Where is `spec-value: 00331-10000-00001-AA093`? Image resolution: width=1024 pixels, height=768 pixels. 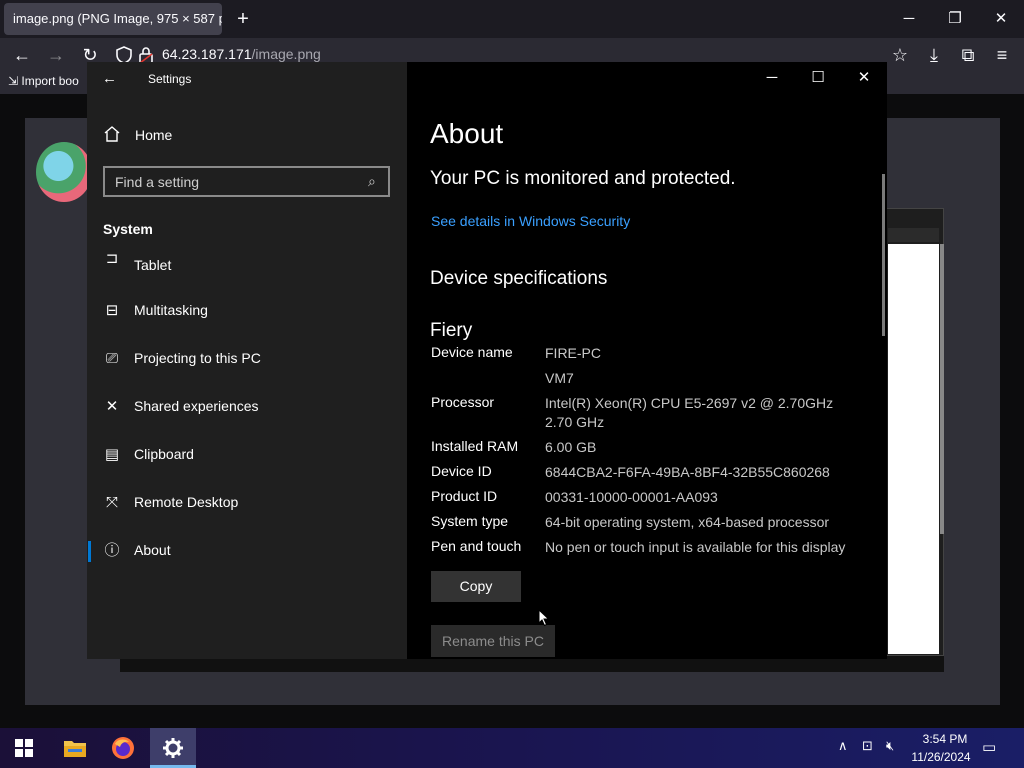 spec-value: 00331-10000-00001-AA093 is located at coordinates (631, 497).